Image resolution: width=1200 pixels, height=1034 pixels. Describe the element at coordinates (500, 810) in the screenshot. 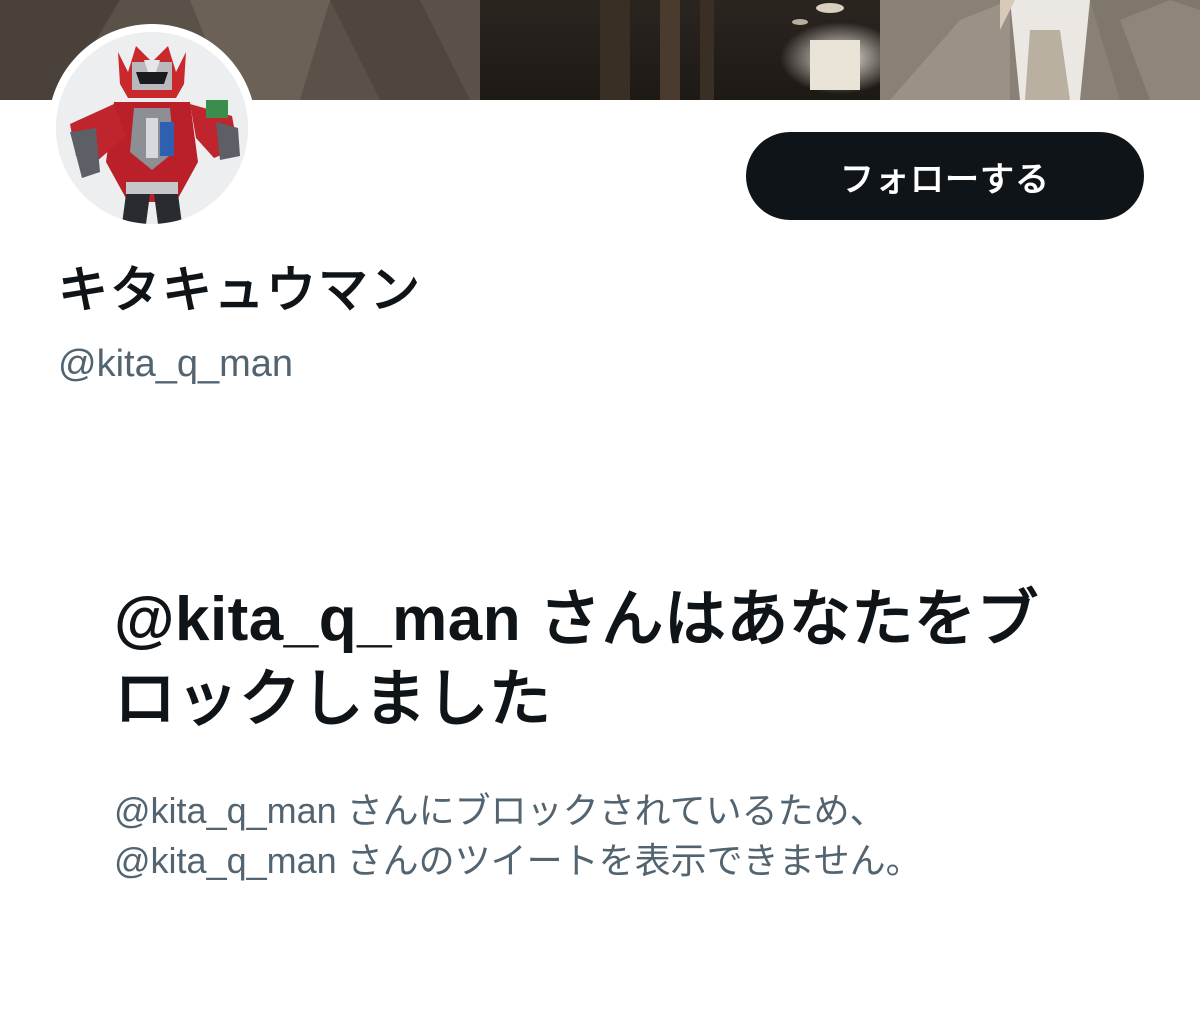

I see `blocked-notice-line-1: @kita_q_man さんにブロックされているため、` at that location.